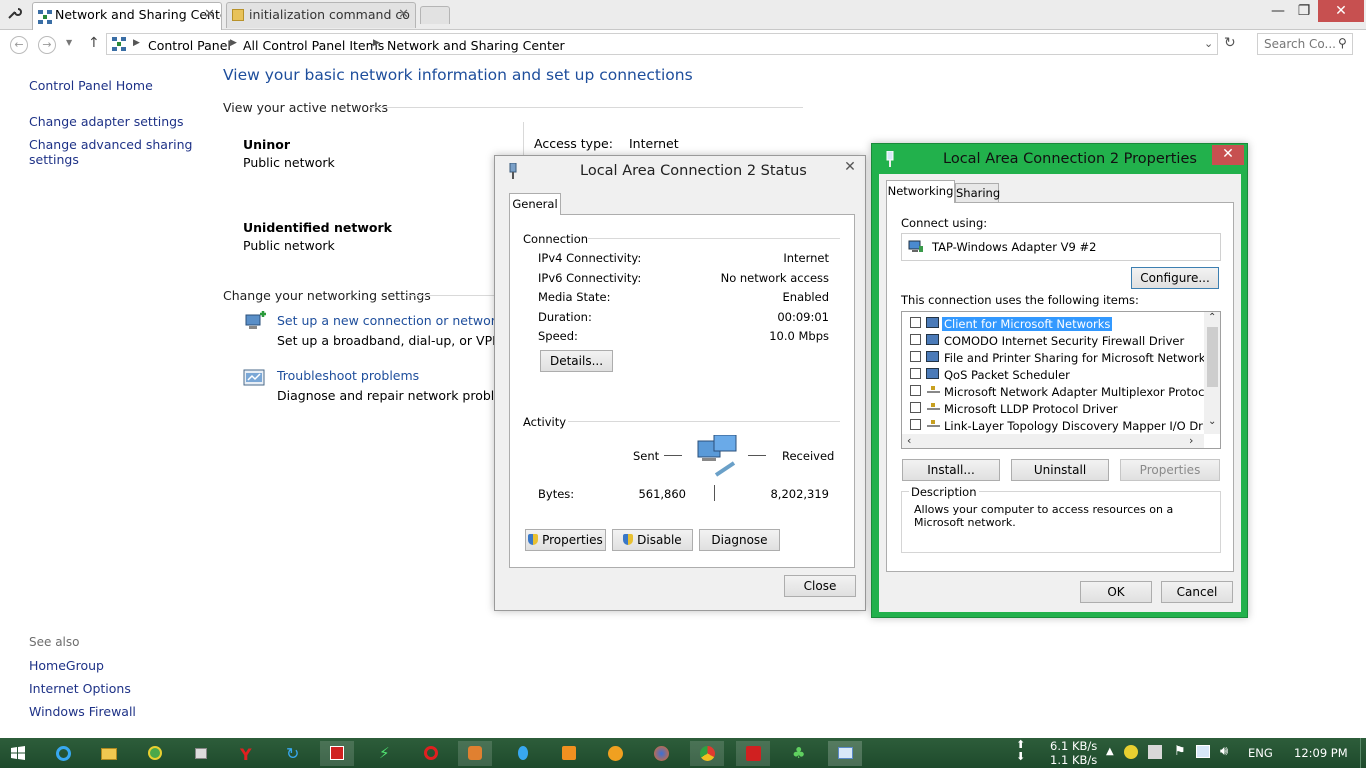  What do you see at coordinates (569, 753) in the screenshot?
I see `media-player-icon` at bounding box center [569, 753].